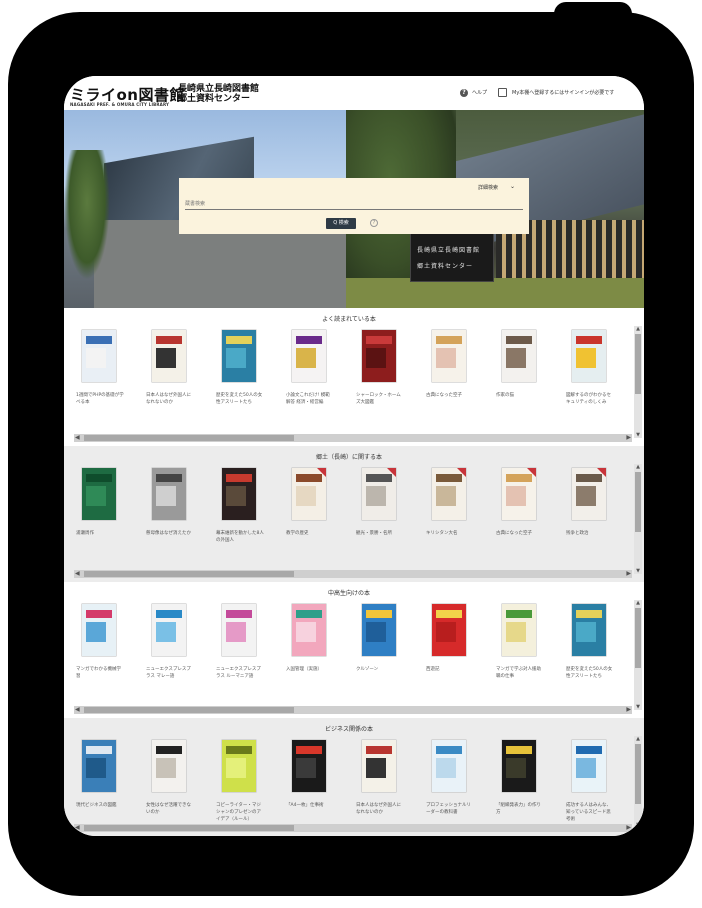 The image size is (702, 908). What do you see at coordinates (450, 669) in the screenshot?
I see `book-title: 西遊記` at bounding box center [450, 669].